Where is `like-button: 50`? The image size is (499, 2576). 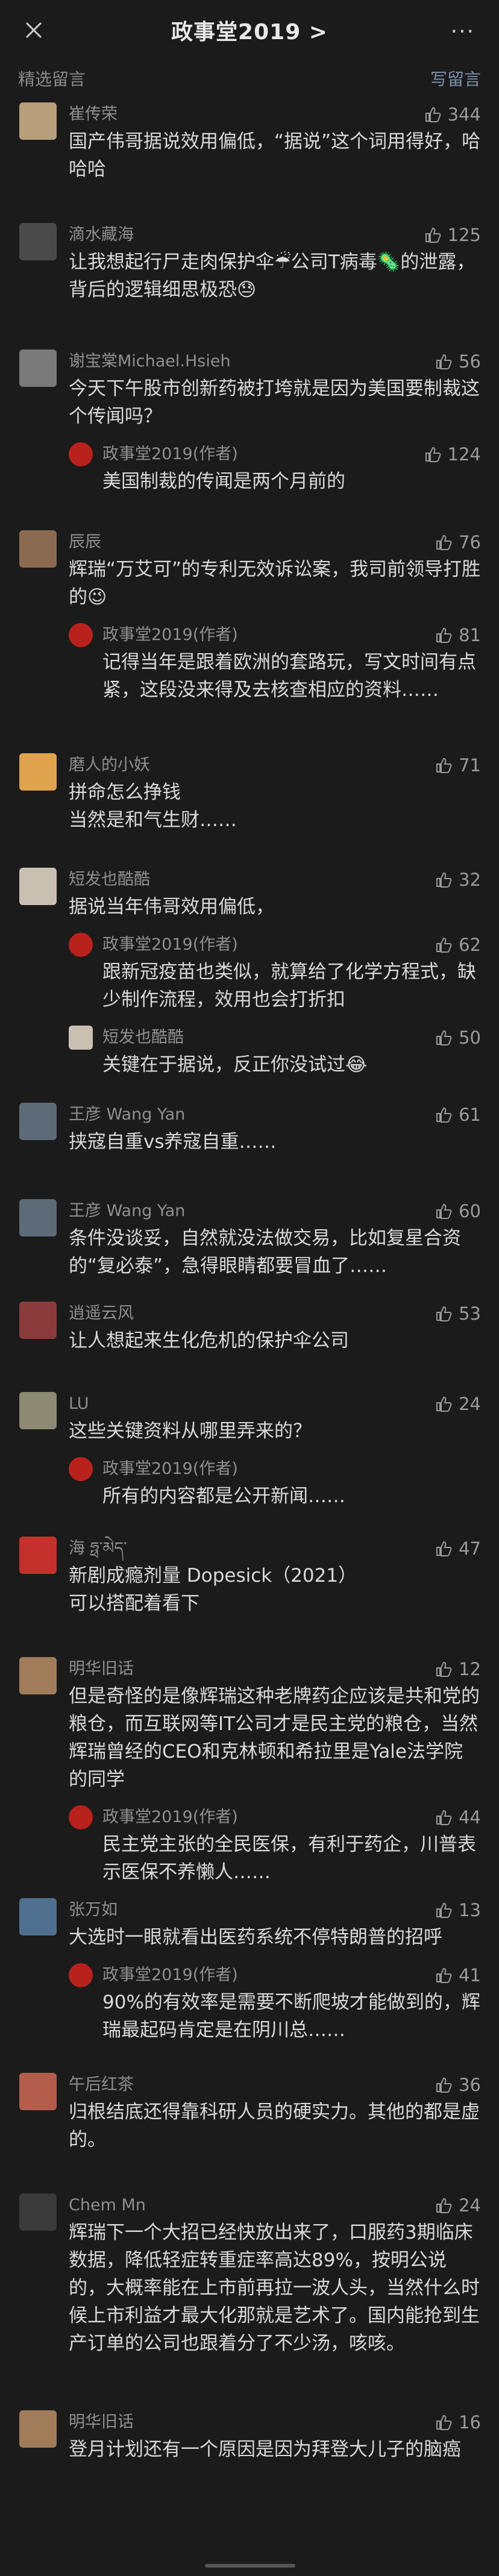 like-button: 50 is located at coordinates (458, 1038).